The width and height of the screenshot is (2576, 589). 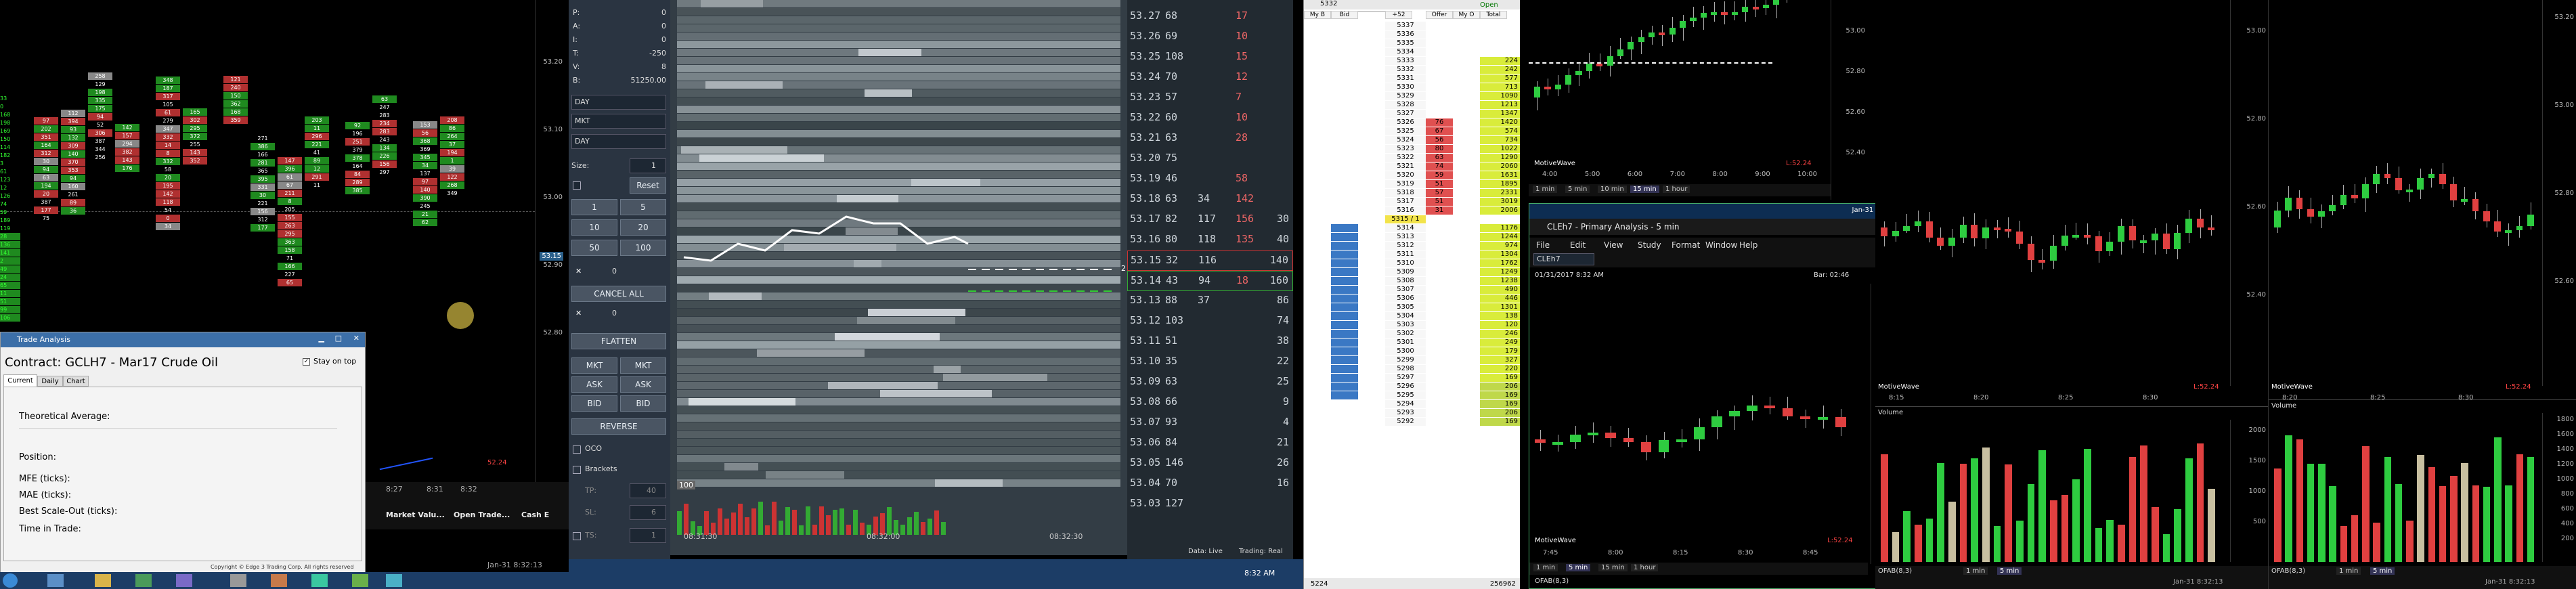 What do you see at coordinates (1210, 382) in the screenshot?
I see `ladder-row: 53.09 63 25` at bounding box center [1210, 382].